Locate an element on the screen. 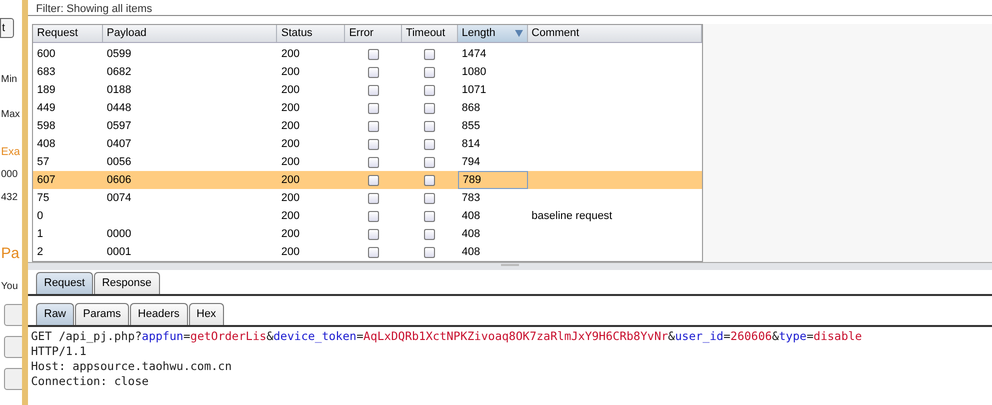 The height and width of the screenshot is (405, 992). table-cell-text: 1 is located at coordinates (40, 234).